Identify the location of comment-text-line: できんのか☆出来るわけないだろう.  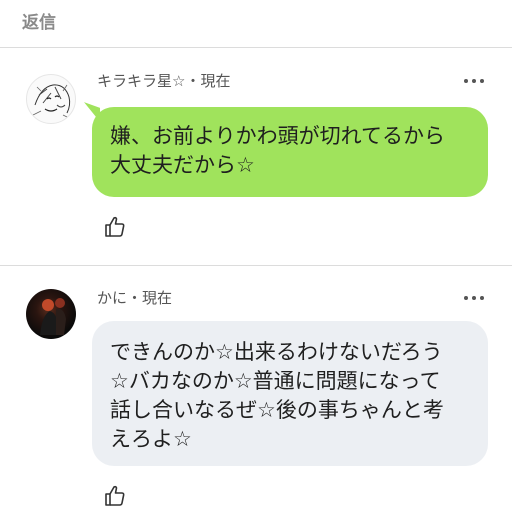
(276, 352).